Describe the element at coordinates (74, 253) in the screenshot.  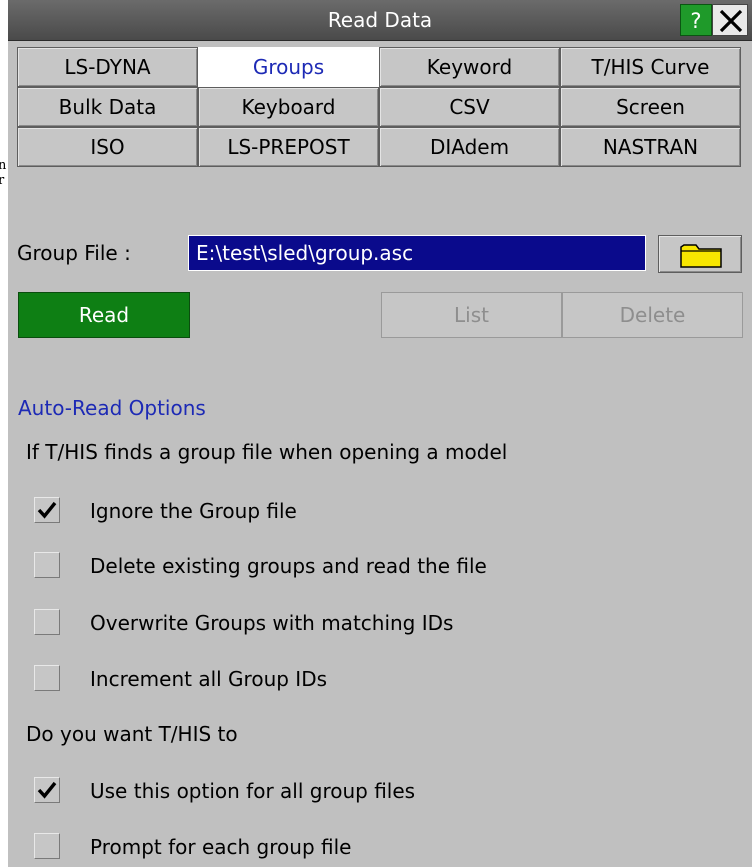
I see `group-file-label: Group File :` at that location.